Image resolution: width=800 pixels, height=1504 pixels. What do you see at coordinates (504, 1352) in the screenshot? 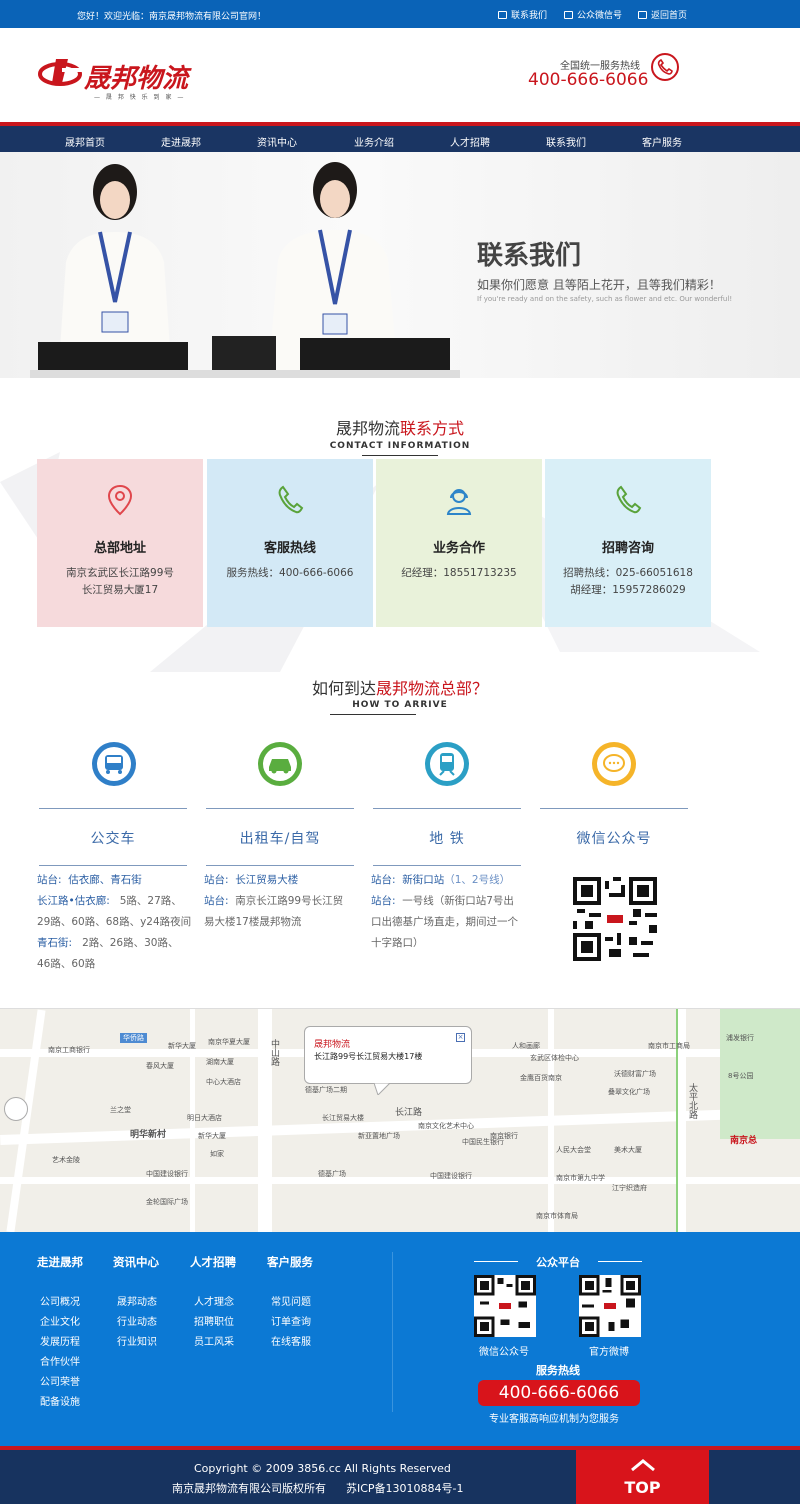
I see `qr-label-wechat: 微信公众号` at bounding box center [504, 1352].